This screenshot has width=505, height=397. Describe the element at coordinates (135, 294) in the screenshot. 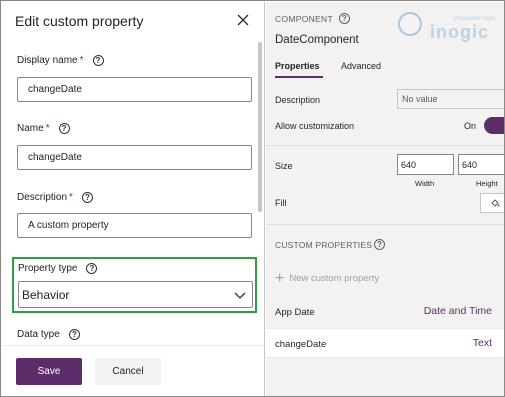

I see `property-type-dropdown: Behavior` at that location.